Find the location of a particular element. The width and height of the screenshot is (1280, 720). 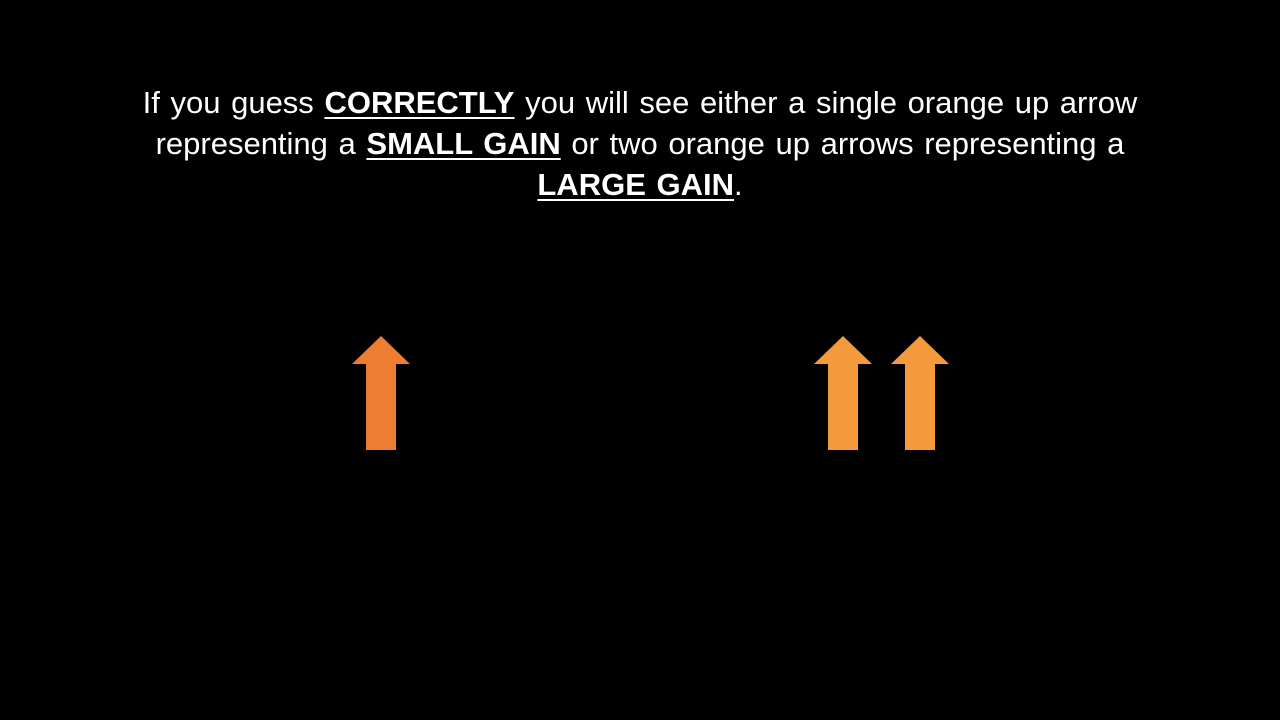

instruction-text-3: or two orange up arrows representing a is located at coordinates (842, 143).